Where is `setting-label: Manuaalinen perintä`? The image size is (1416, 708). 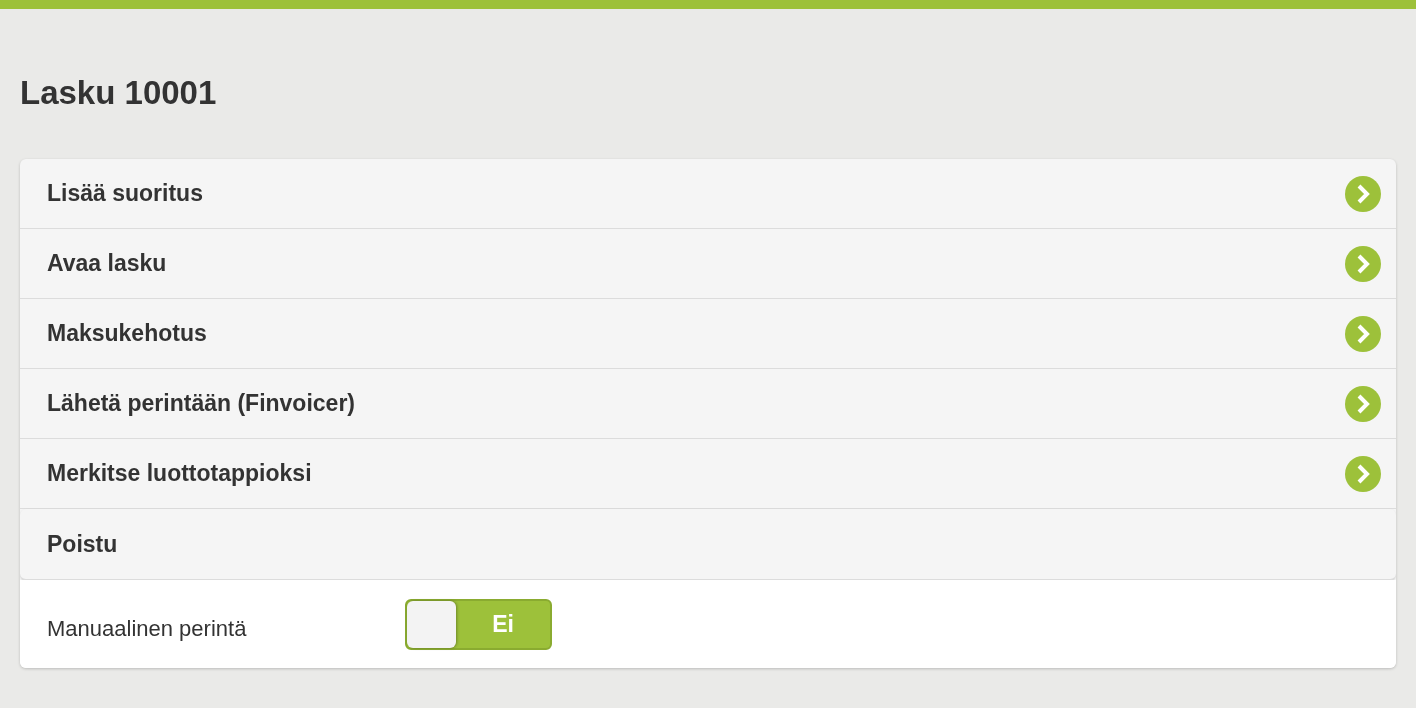 setting-label: Manuaalinen perintä is located at coordinates (147, 628).